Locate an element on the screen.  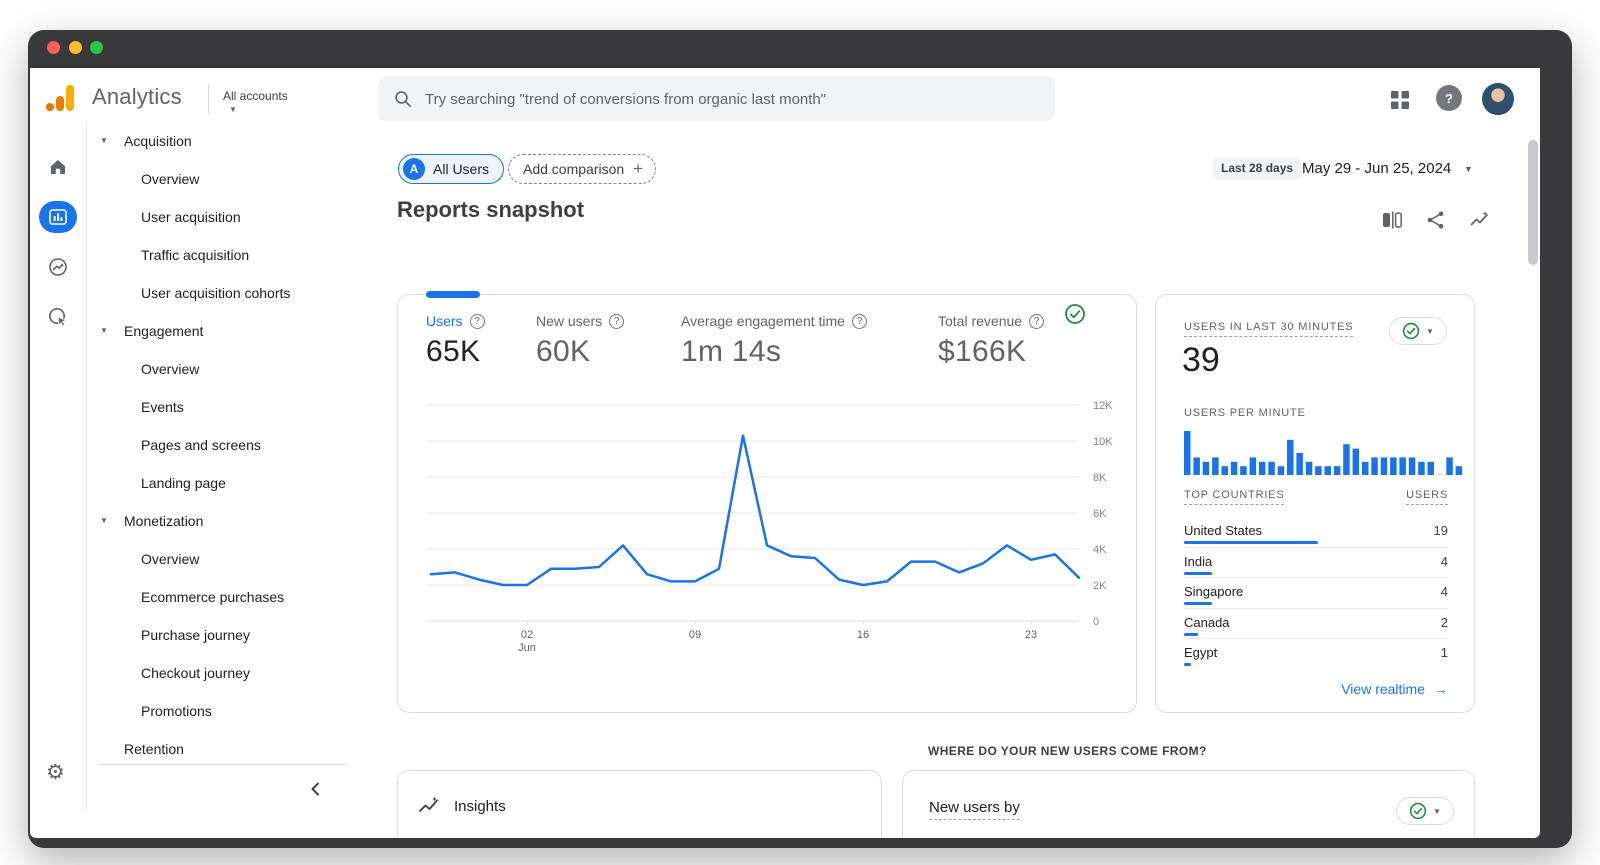
minimize-window-button is located at coordinates (75, 47).